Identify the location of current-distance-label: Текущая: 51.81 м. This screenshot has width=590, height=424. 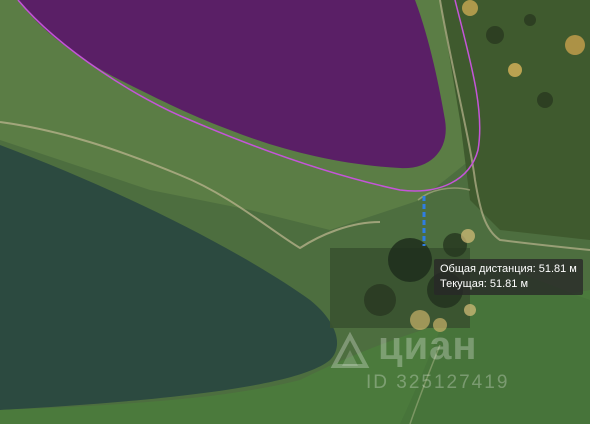
(484, 284).